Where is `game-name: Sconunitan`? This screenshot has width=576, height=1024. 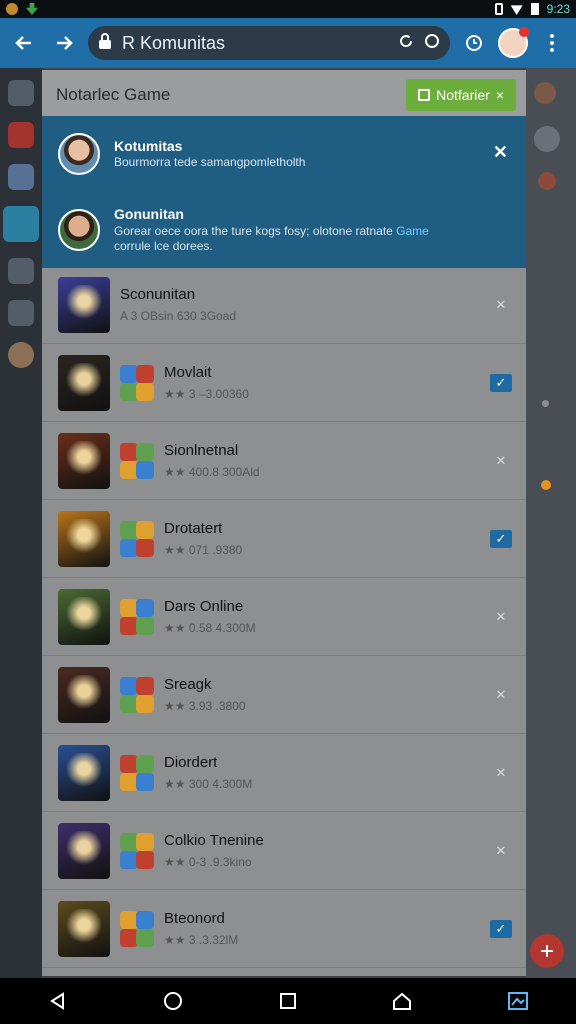
game-name: Sconunitan is located at coordinates (158, 294).